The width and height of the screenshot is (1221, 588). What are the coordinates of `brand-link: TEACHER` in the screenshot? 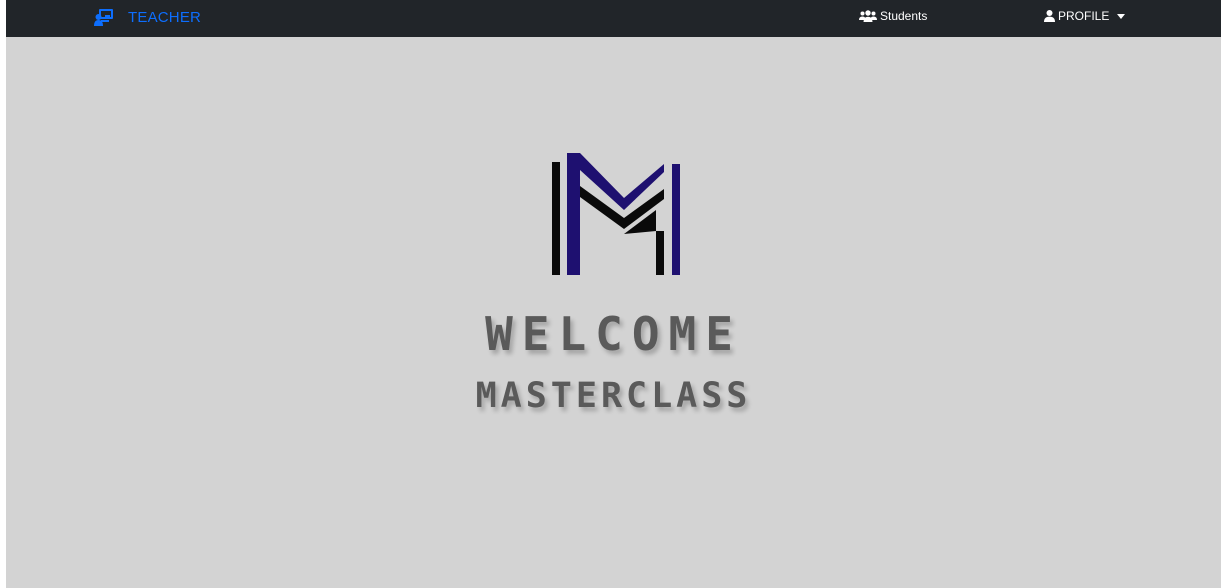 It's located at (147, 17).